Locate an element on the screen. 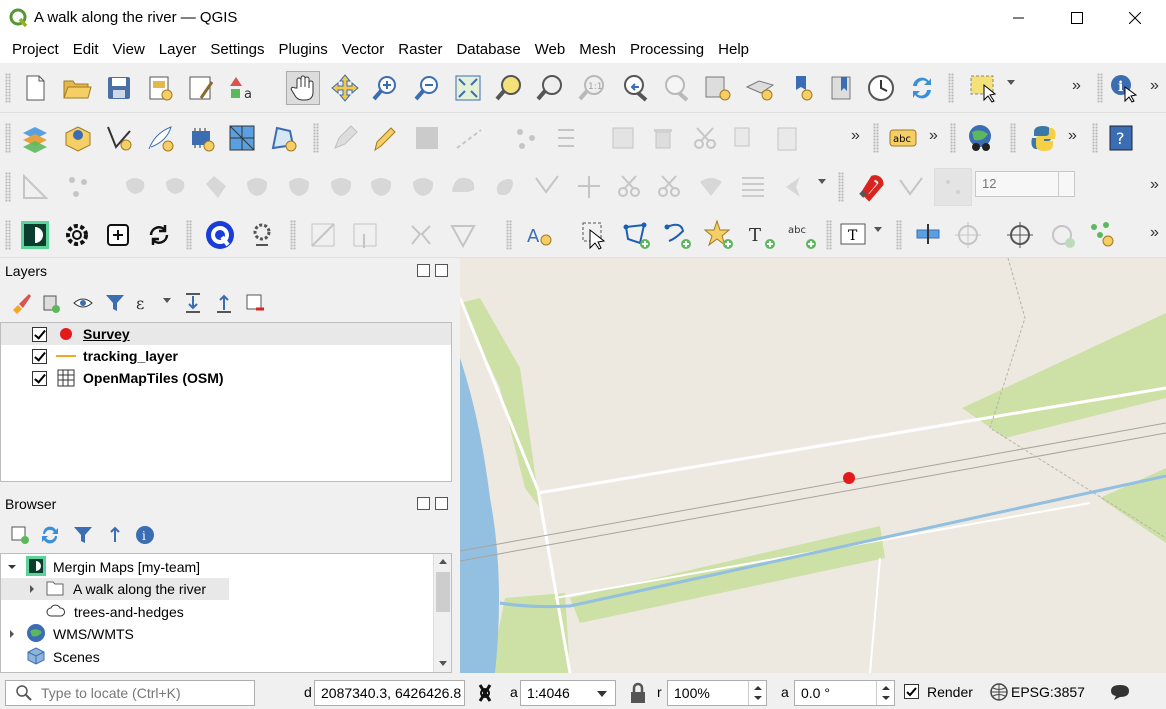 The height and width of the screenshot is (709, 1166). browser-item-trees-and-hedges: trees-and-hedges is located at coordinates (115, 612).